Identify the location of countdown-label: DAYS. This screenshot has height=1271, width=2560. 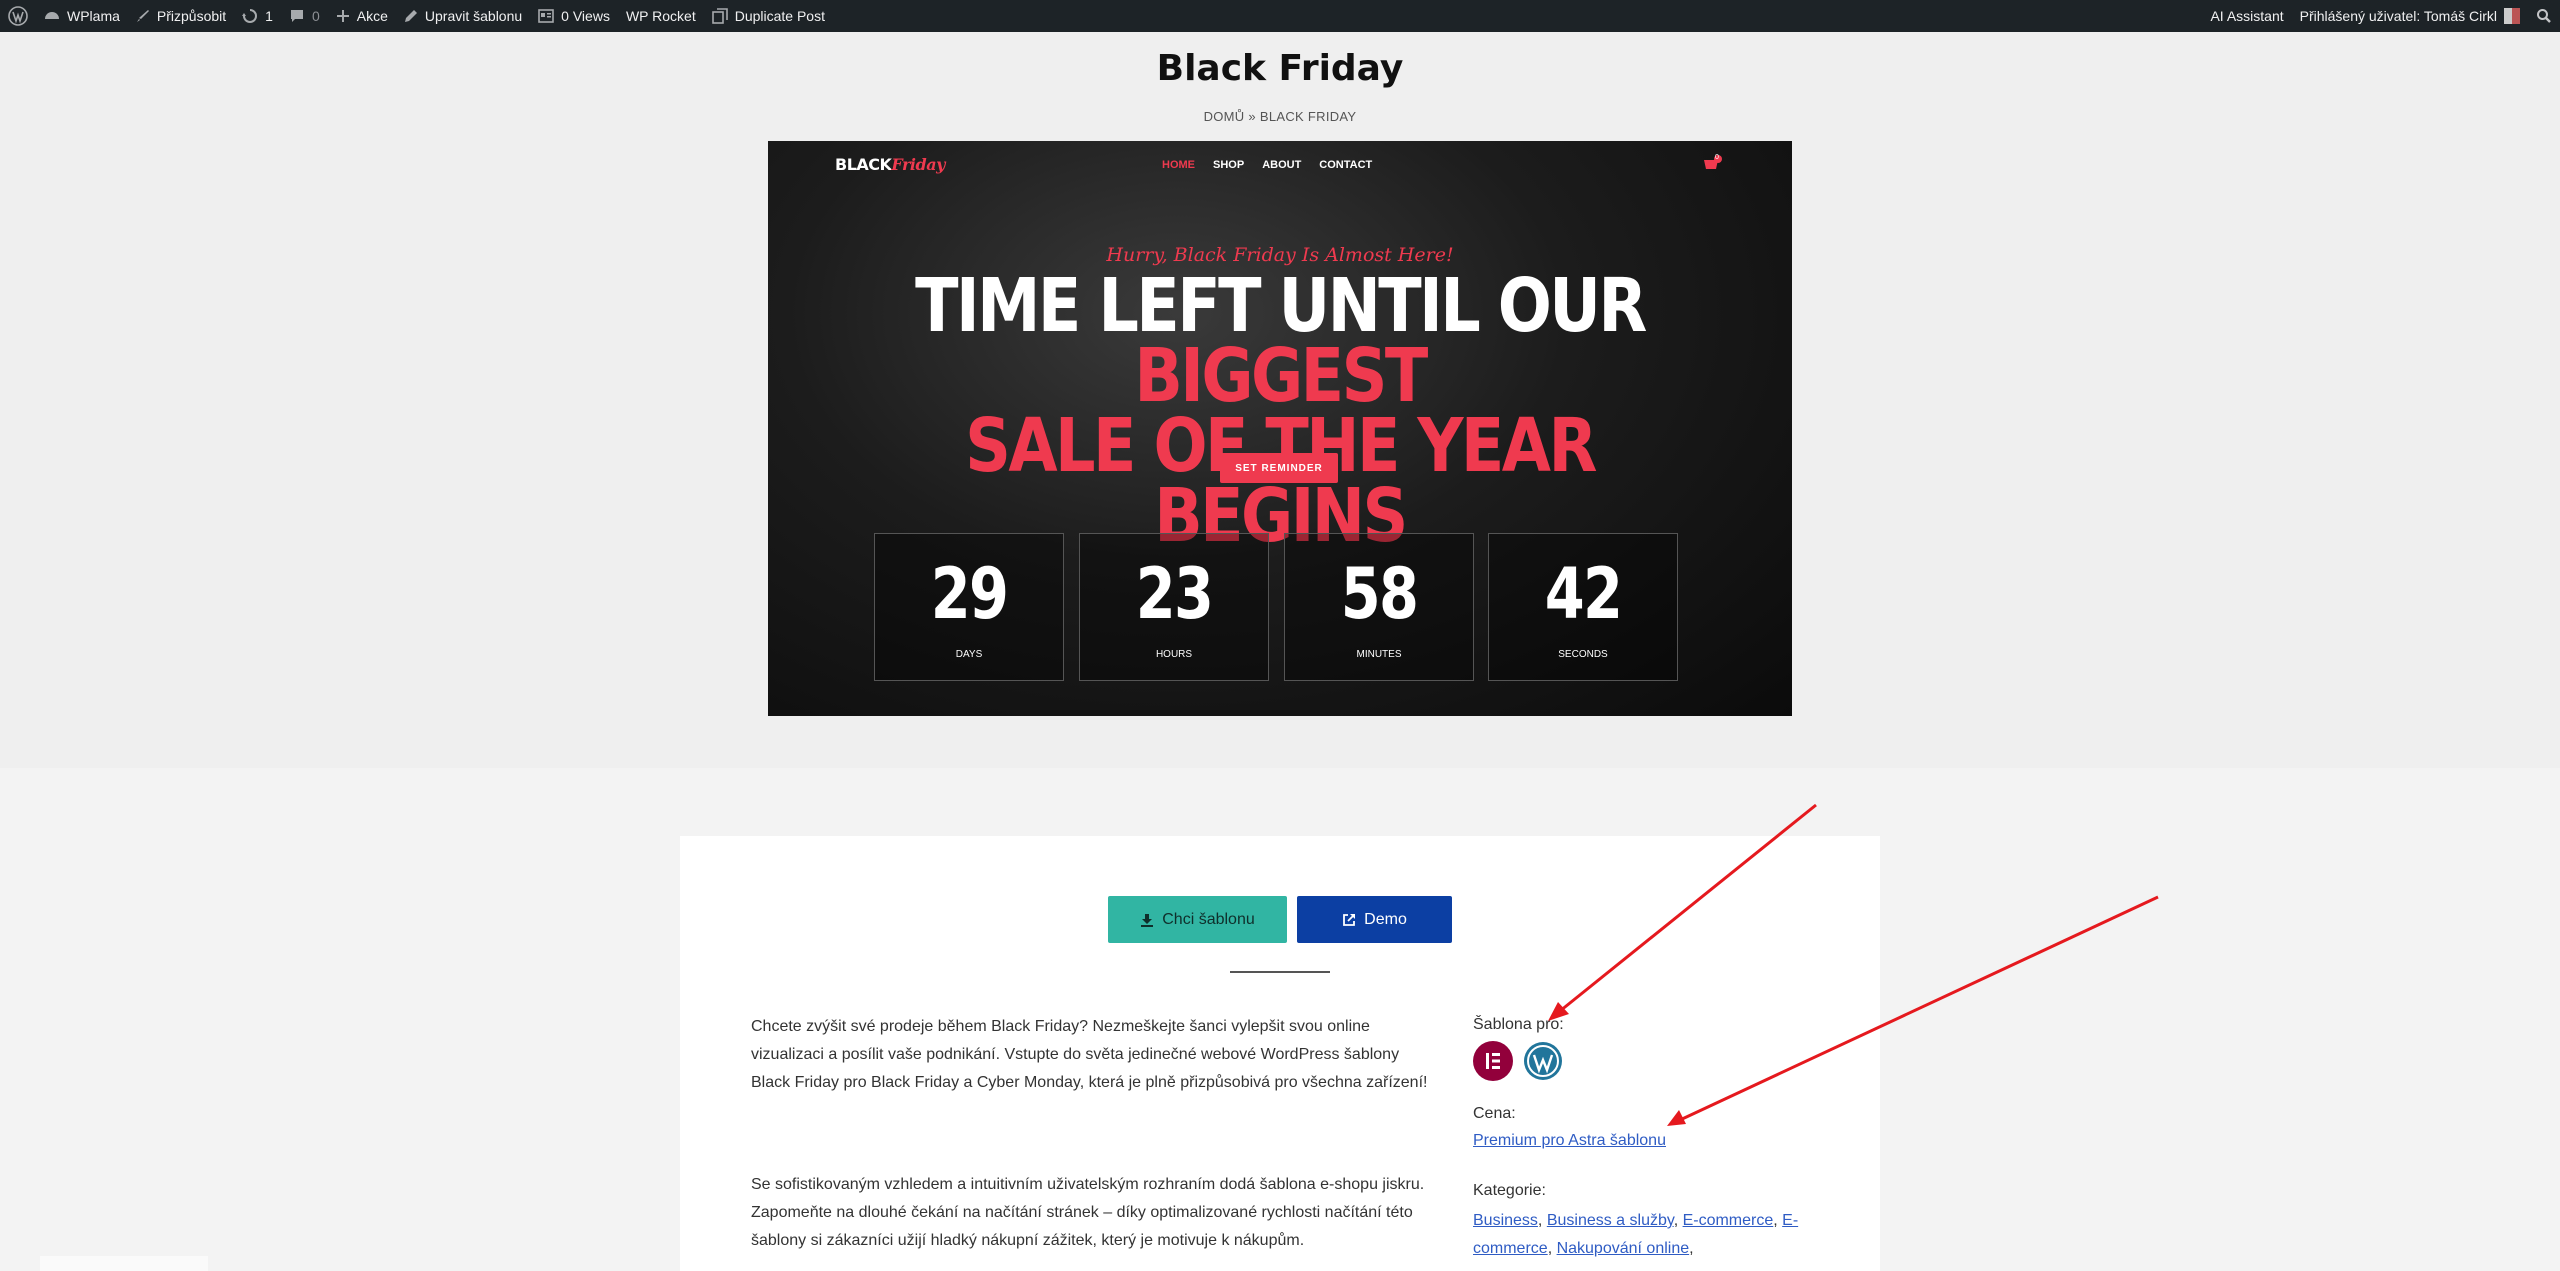
(969, 654).